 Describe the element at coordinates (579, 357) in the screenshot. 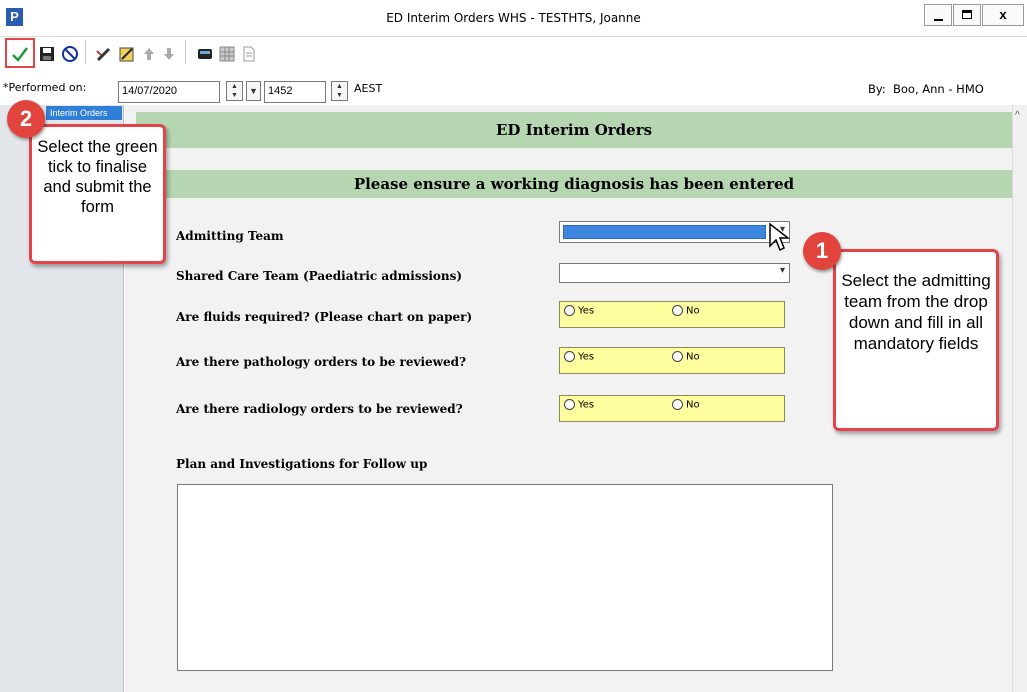

I see `pathology-yes-radio: Yes` at that location.